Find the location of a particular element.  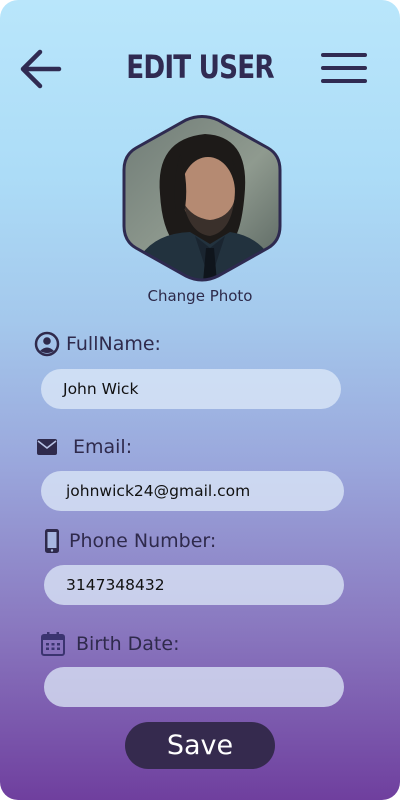

hamburger-menu-icon is located at coordinates (344, 68).